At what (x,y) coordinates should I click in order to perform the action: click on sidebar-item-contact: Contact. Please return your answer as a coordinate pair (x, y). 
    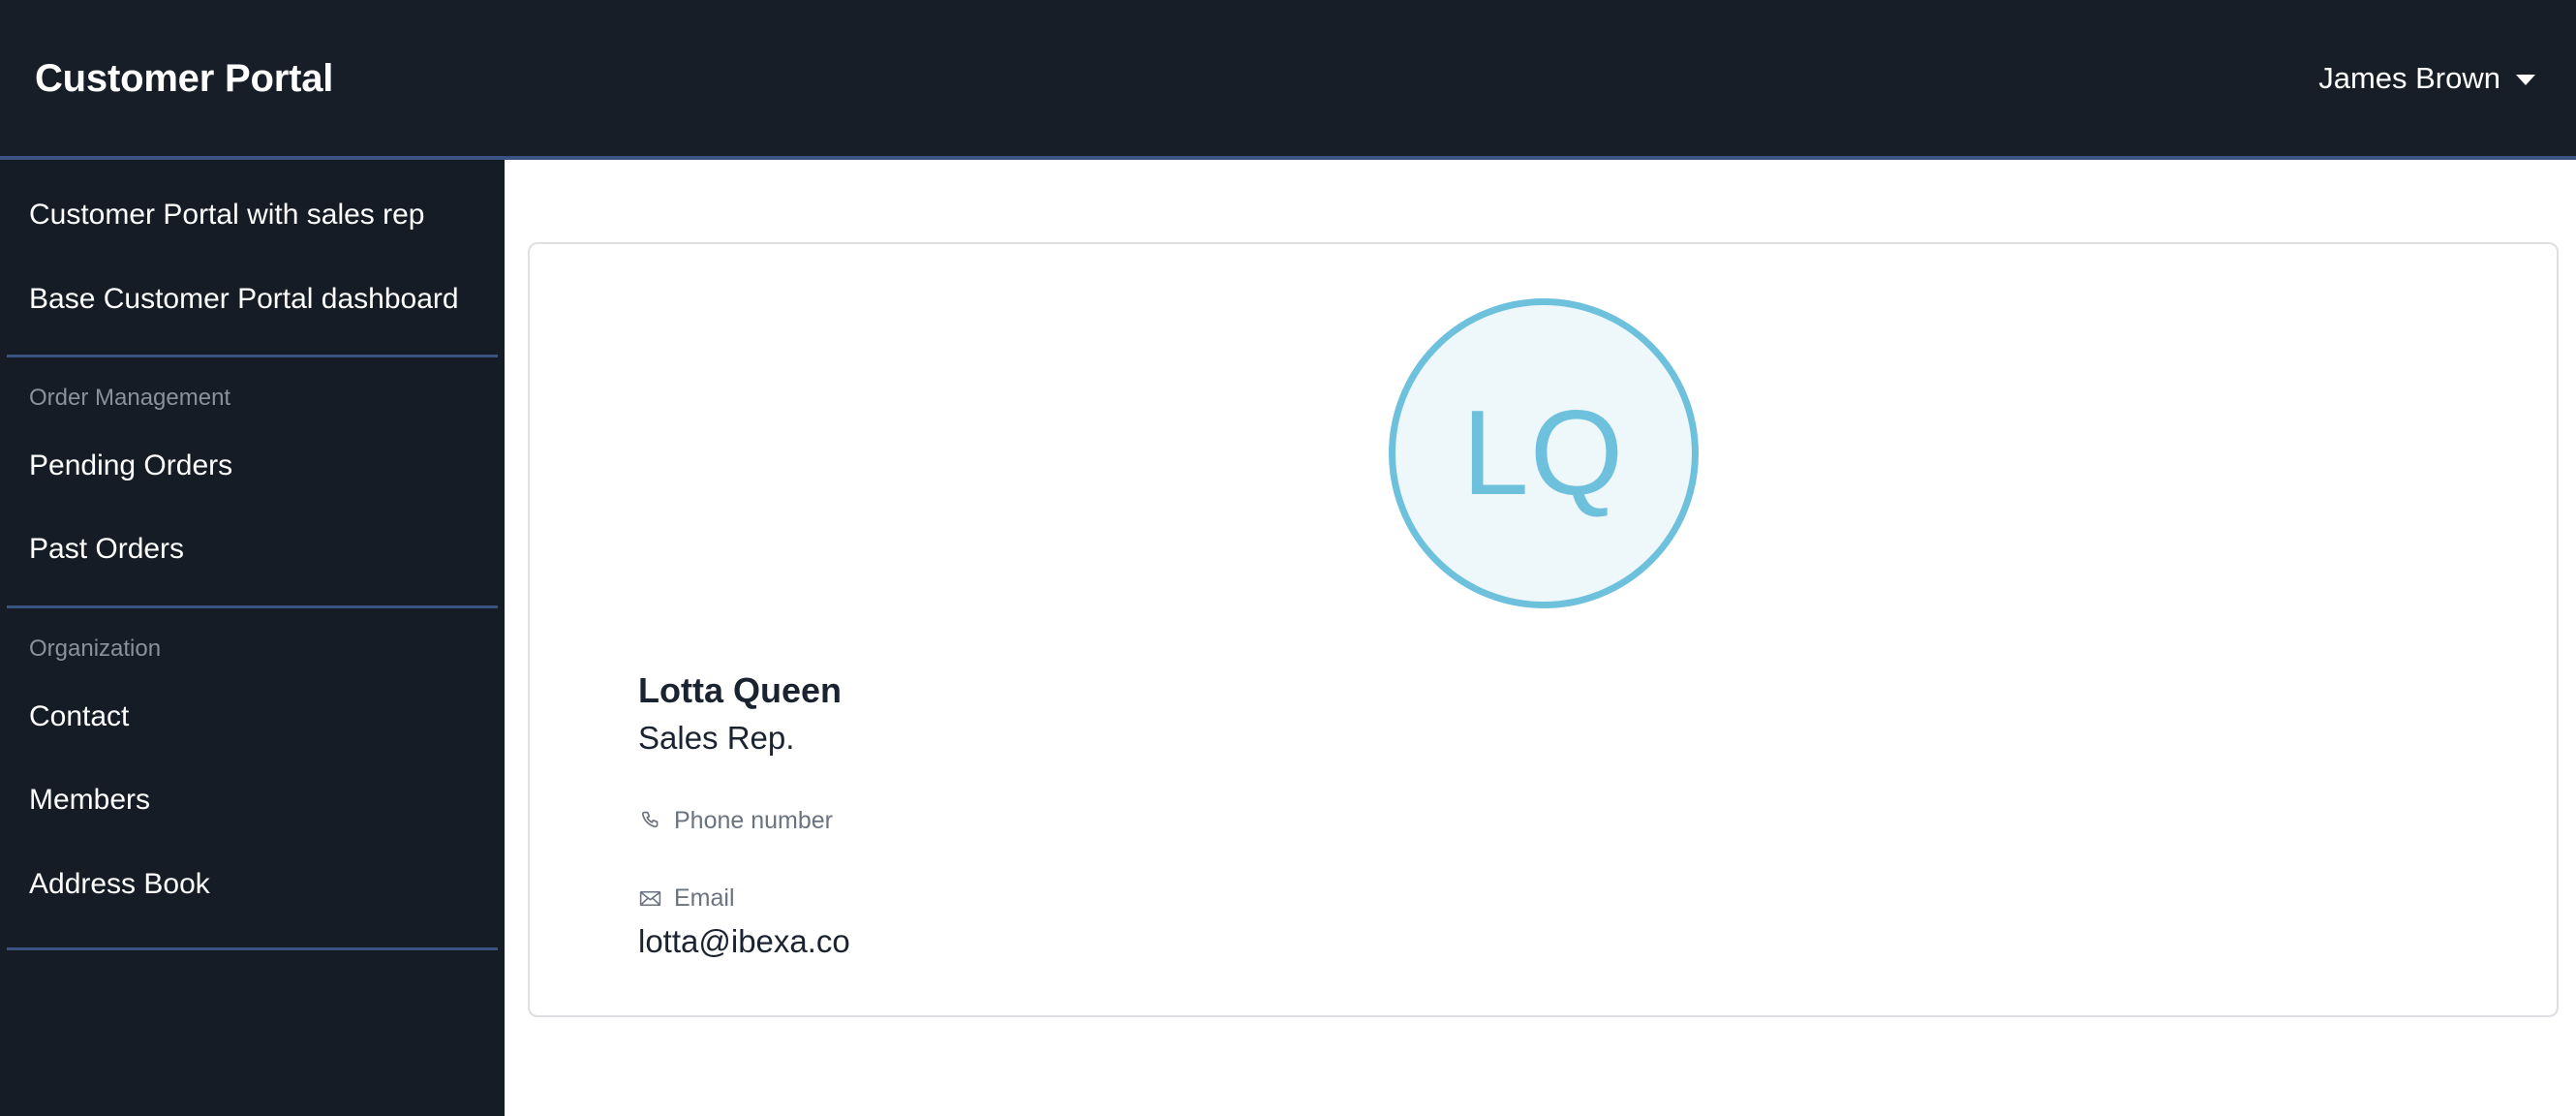
    Looking at the image, I should click on (252, 717).